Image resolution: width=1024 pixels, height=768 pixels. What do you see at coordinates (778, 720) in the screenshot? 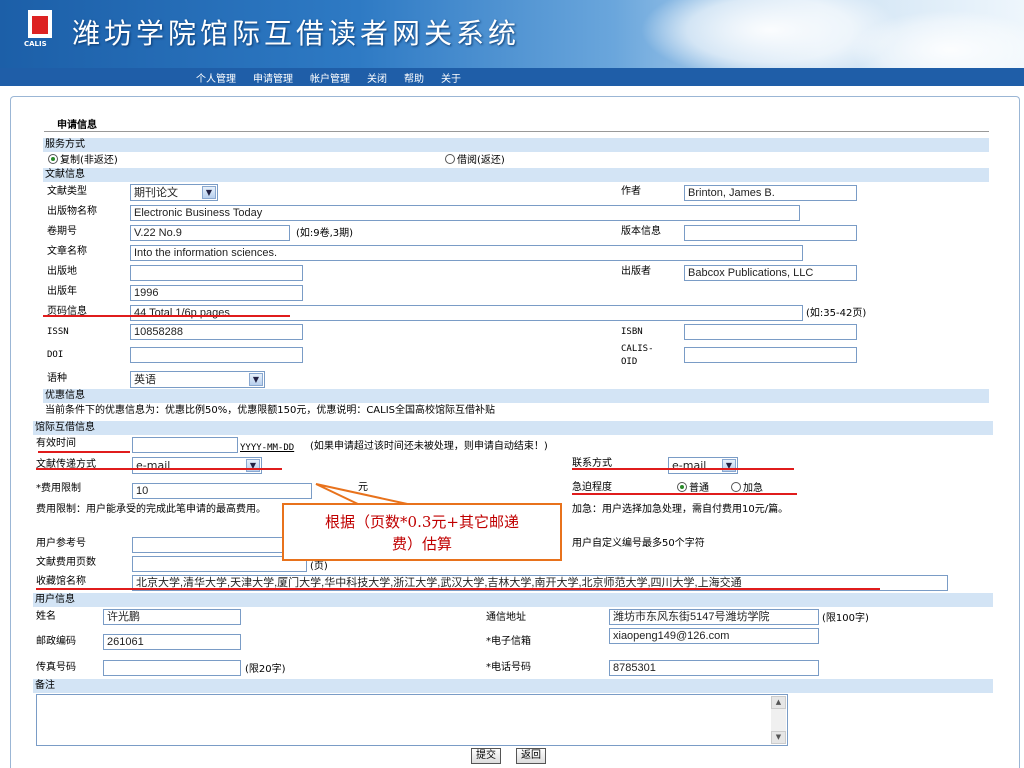
I see `scrollbar: ▲ ▼` at bounding box center [778, 720].